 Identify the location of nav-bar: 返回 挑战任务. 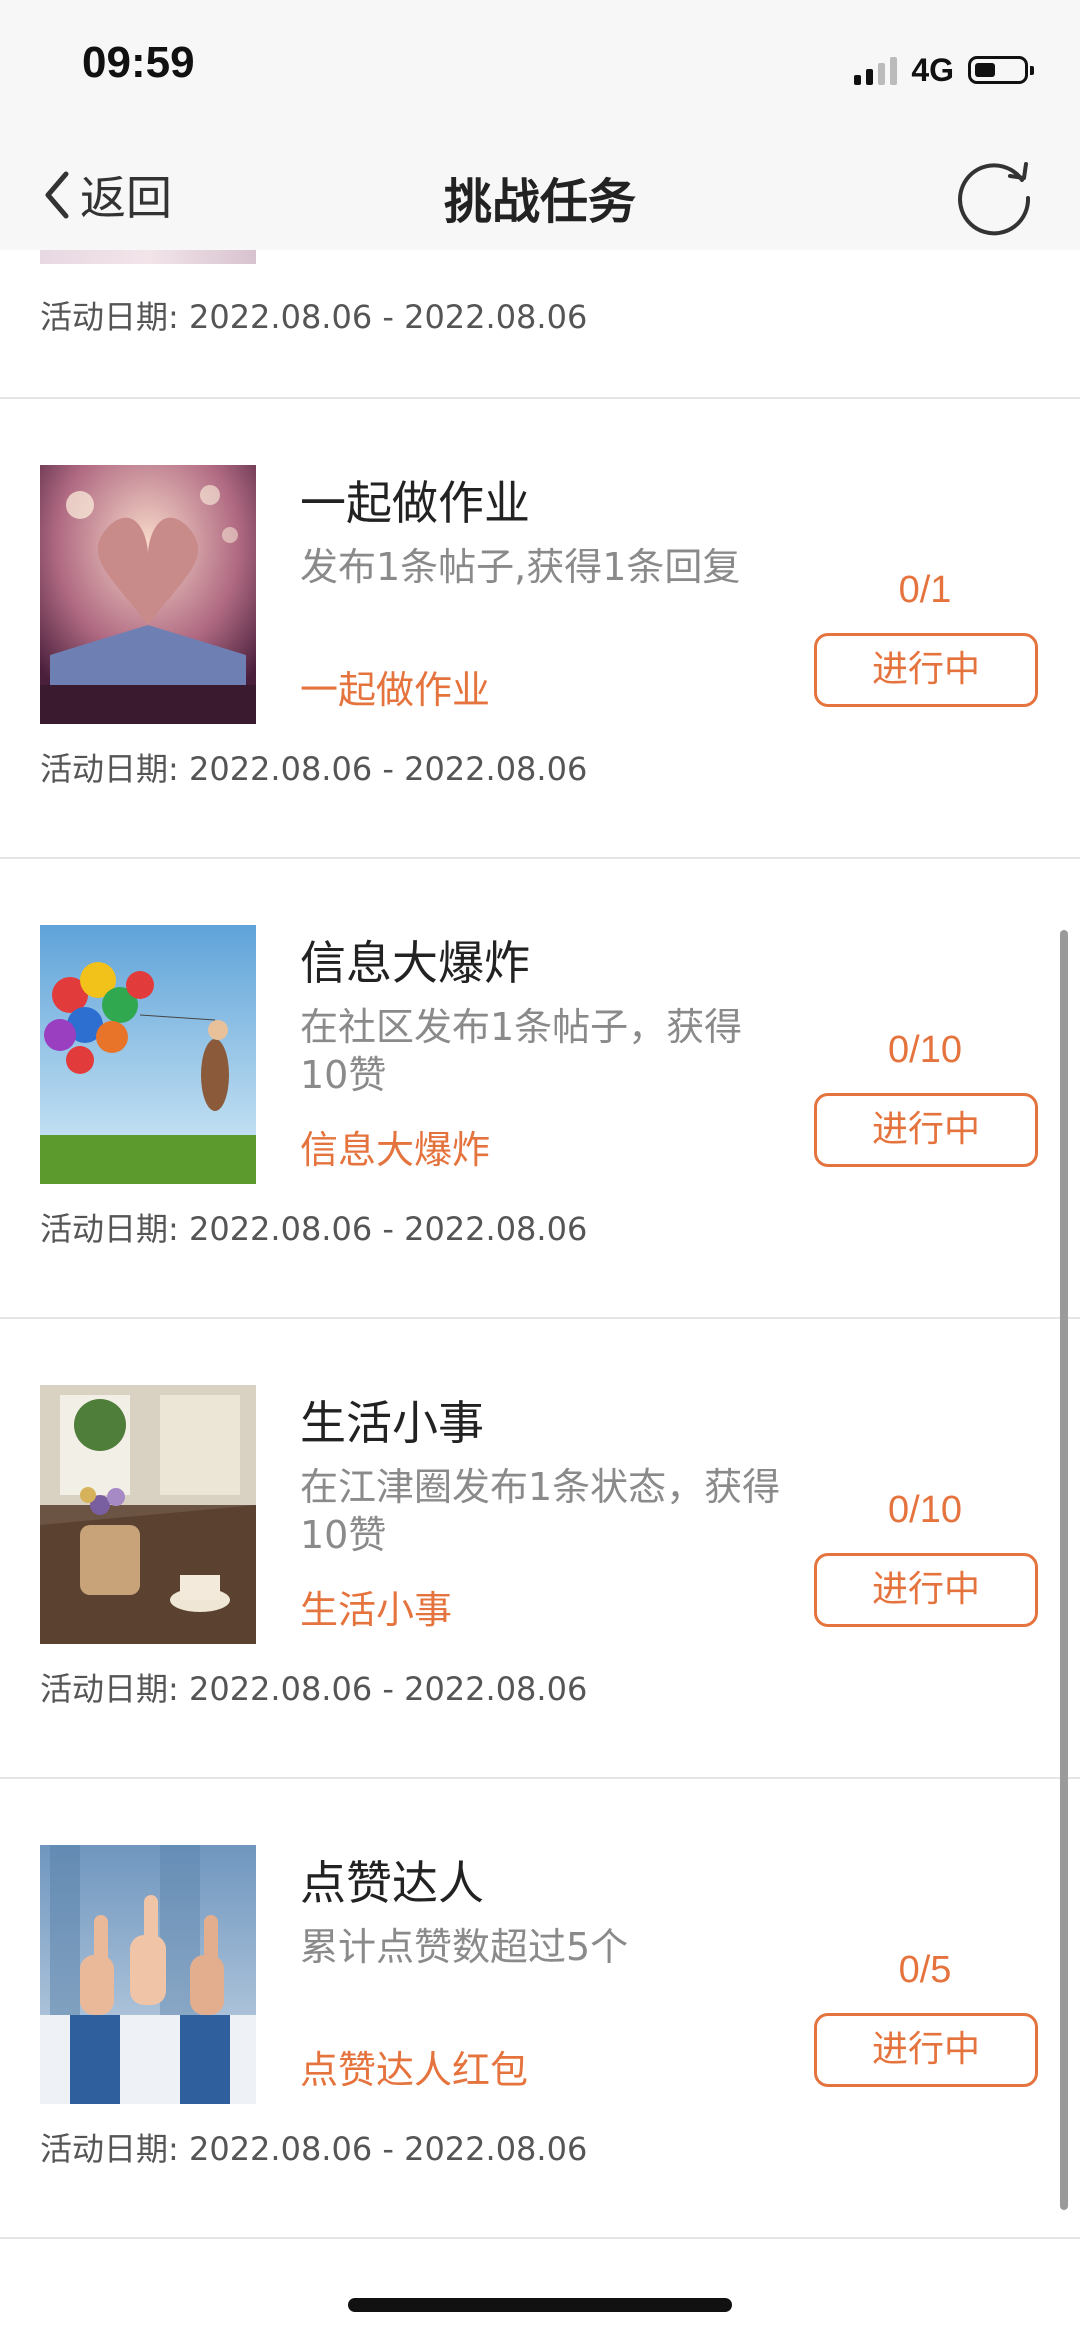
(540, 195).